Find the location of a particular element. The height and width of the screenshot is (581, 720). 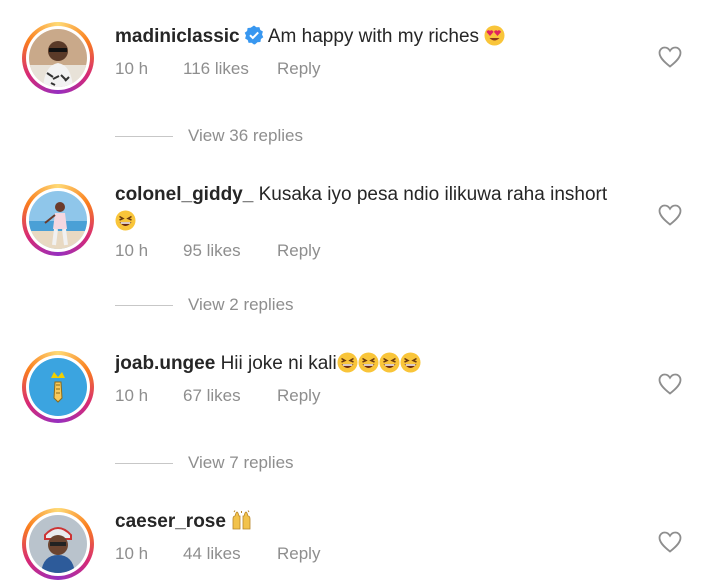

view-replies-link: View 2 replies is located at coordinates (204, 305).